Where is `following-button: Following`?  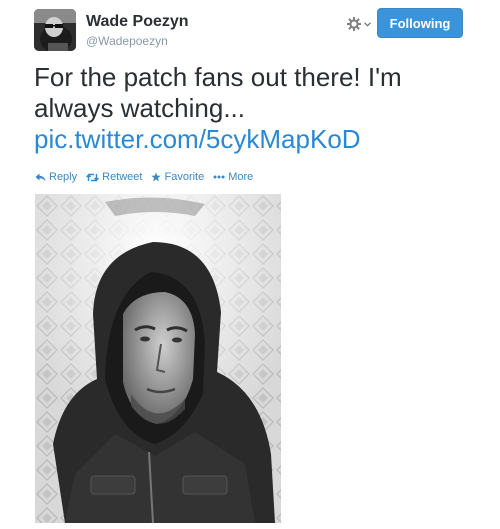
following-button: Following is located at coordinates (420, 23).